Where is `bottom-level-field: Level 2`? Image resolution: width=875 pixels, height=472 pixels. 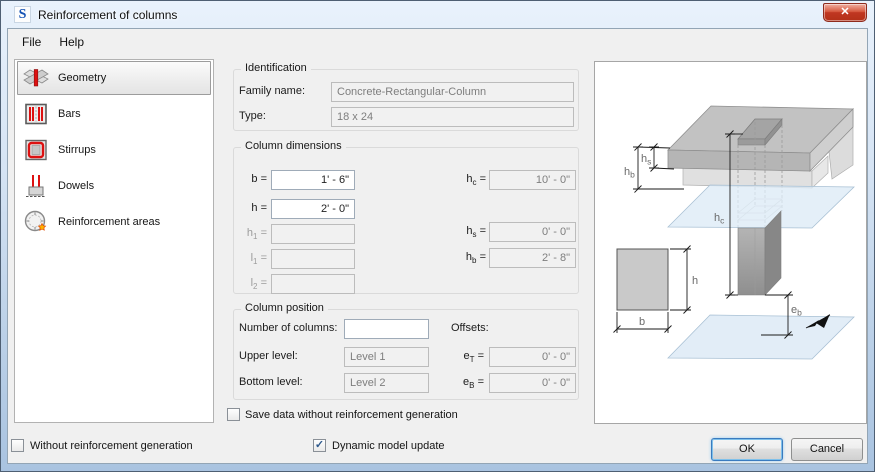 bottom-level-field: Level 2 is located at coordinates (386, 383).